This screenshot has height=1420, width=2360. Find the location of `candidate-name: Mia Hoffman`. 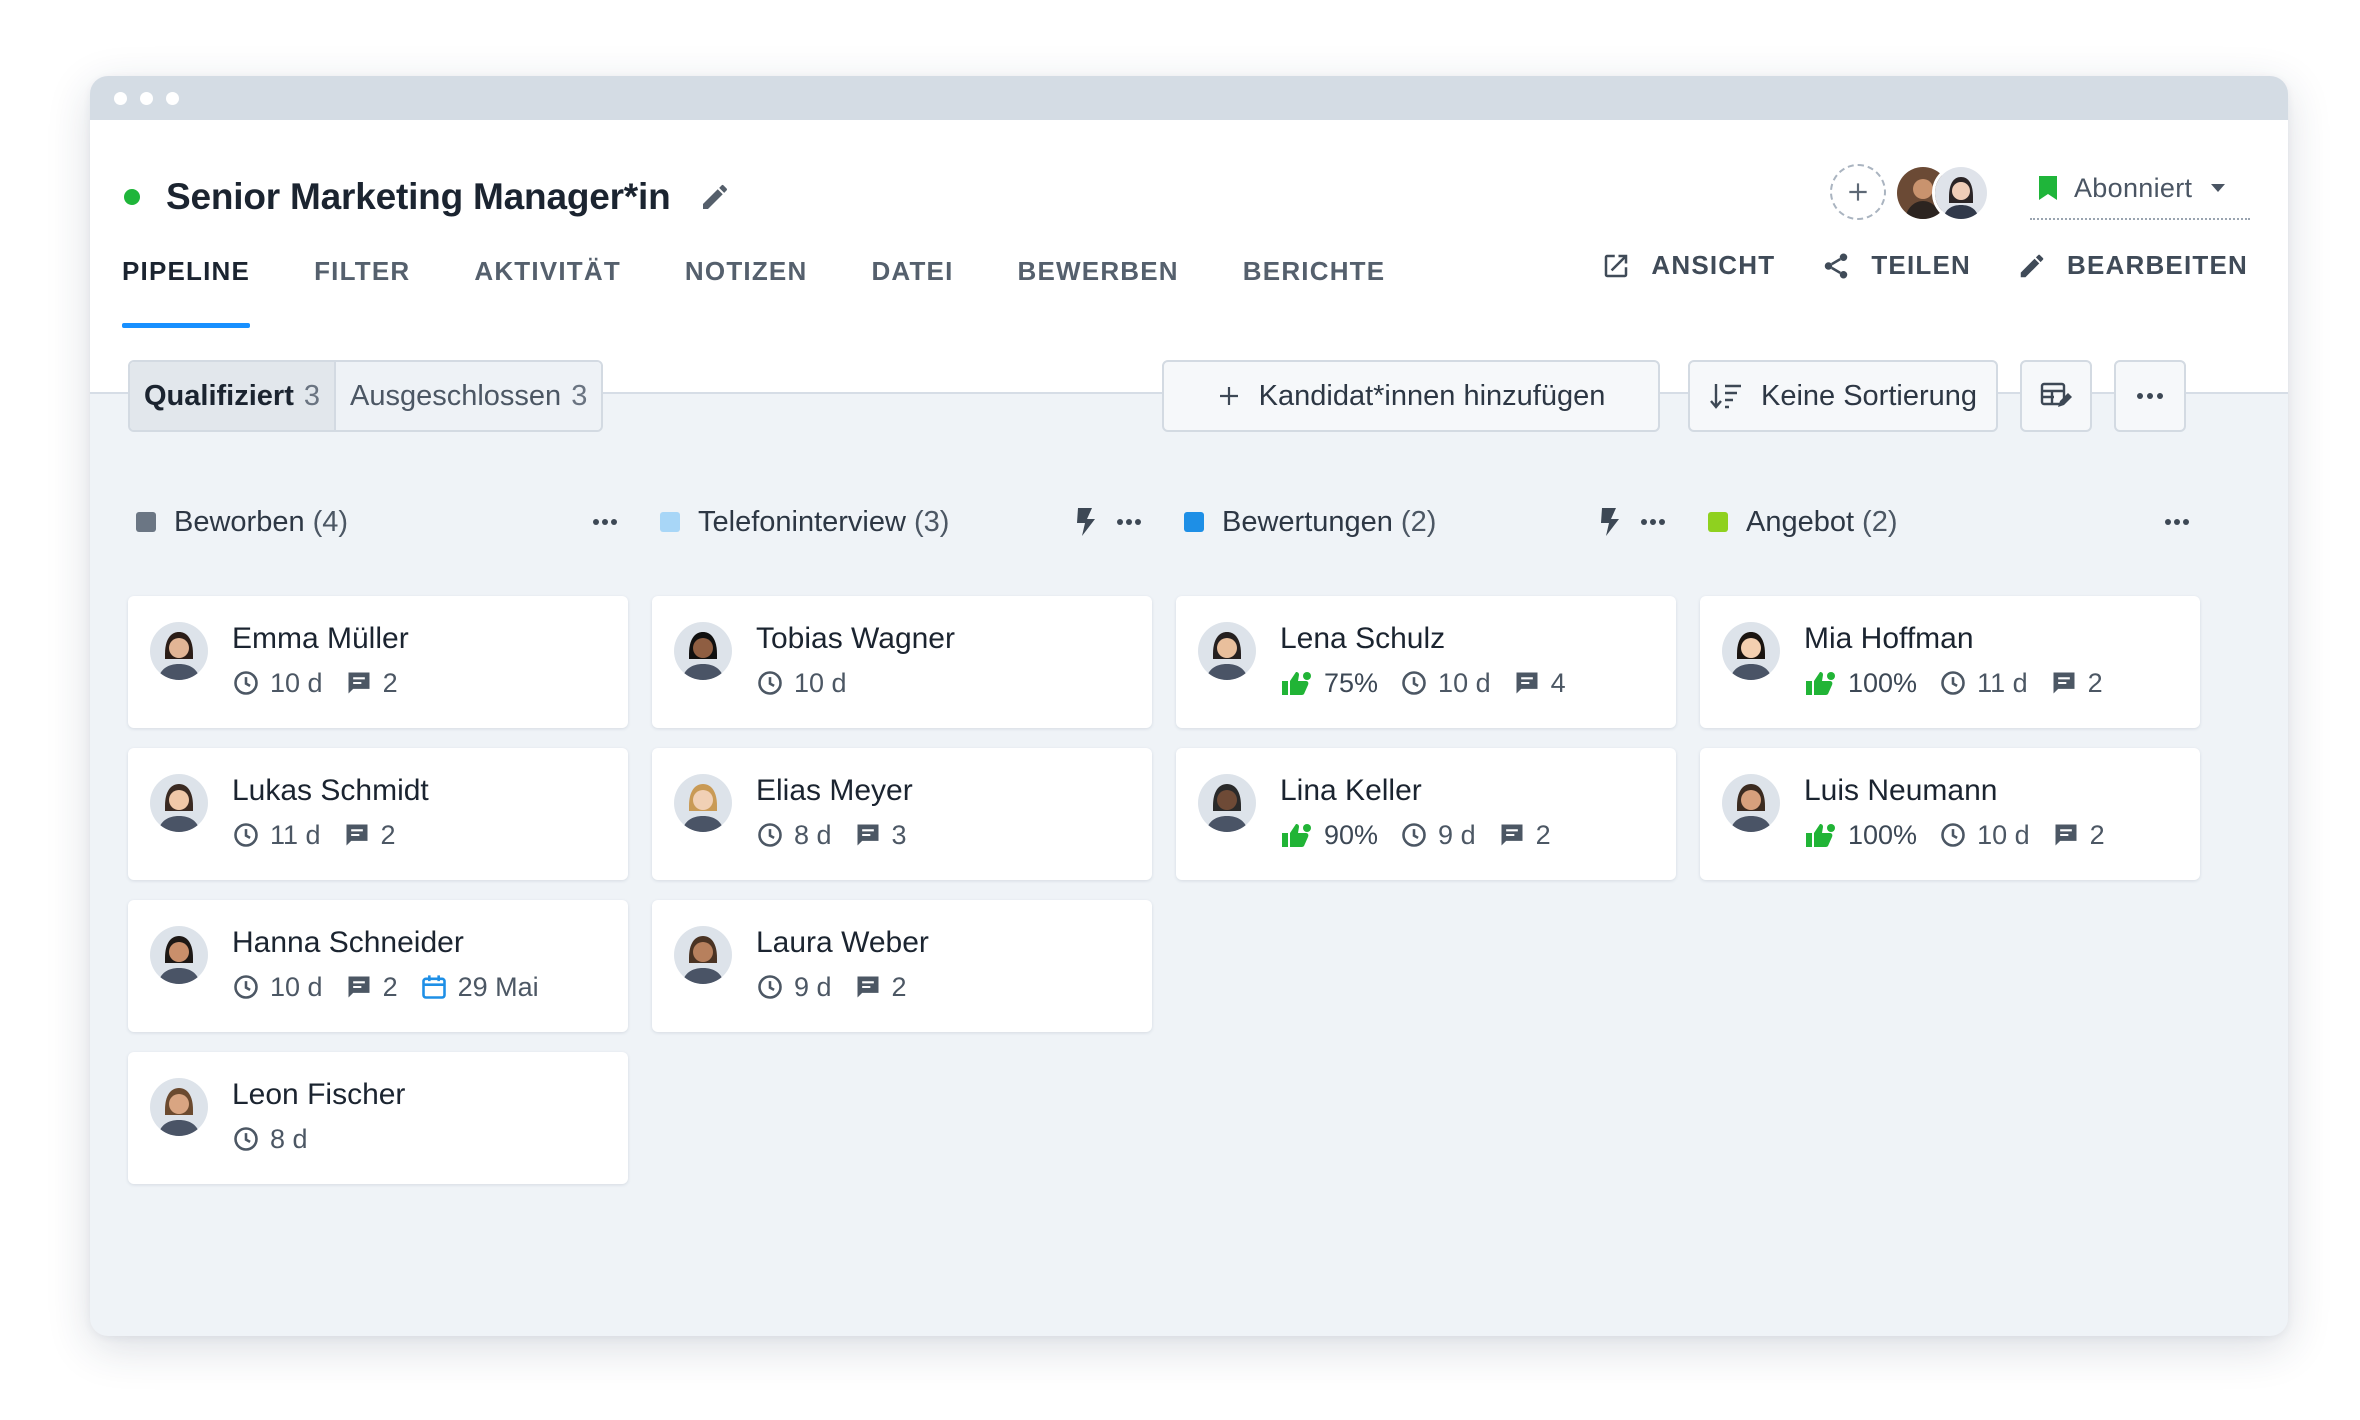

candidate-name: Mia Hoffman is located at coordinates (1889, 638).